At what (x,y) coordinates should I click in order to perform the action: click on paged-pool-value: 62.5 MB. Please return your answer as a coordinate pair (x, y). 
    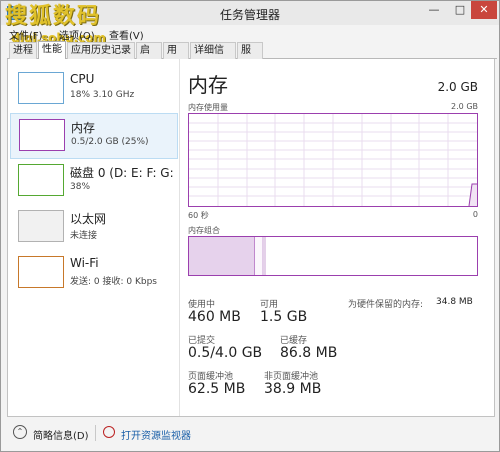
    Looking at the image, I should click on (217, 389).